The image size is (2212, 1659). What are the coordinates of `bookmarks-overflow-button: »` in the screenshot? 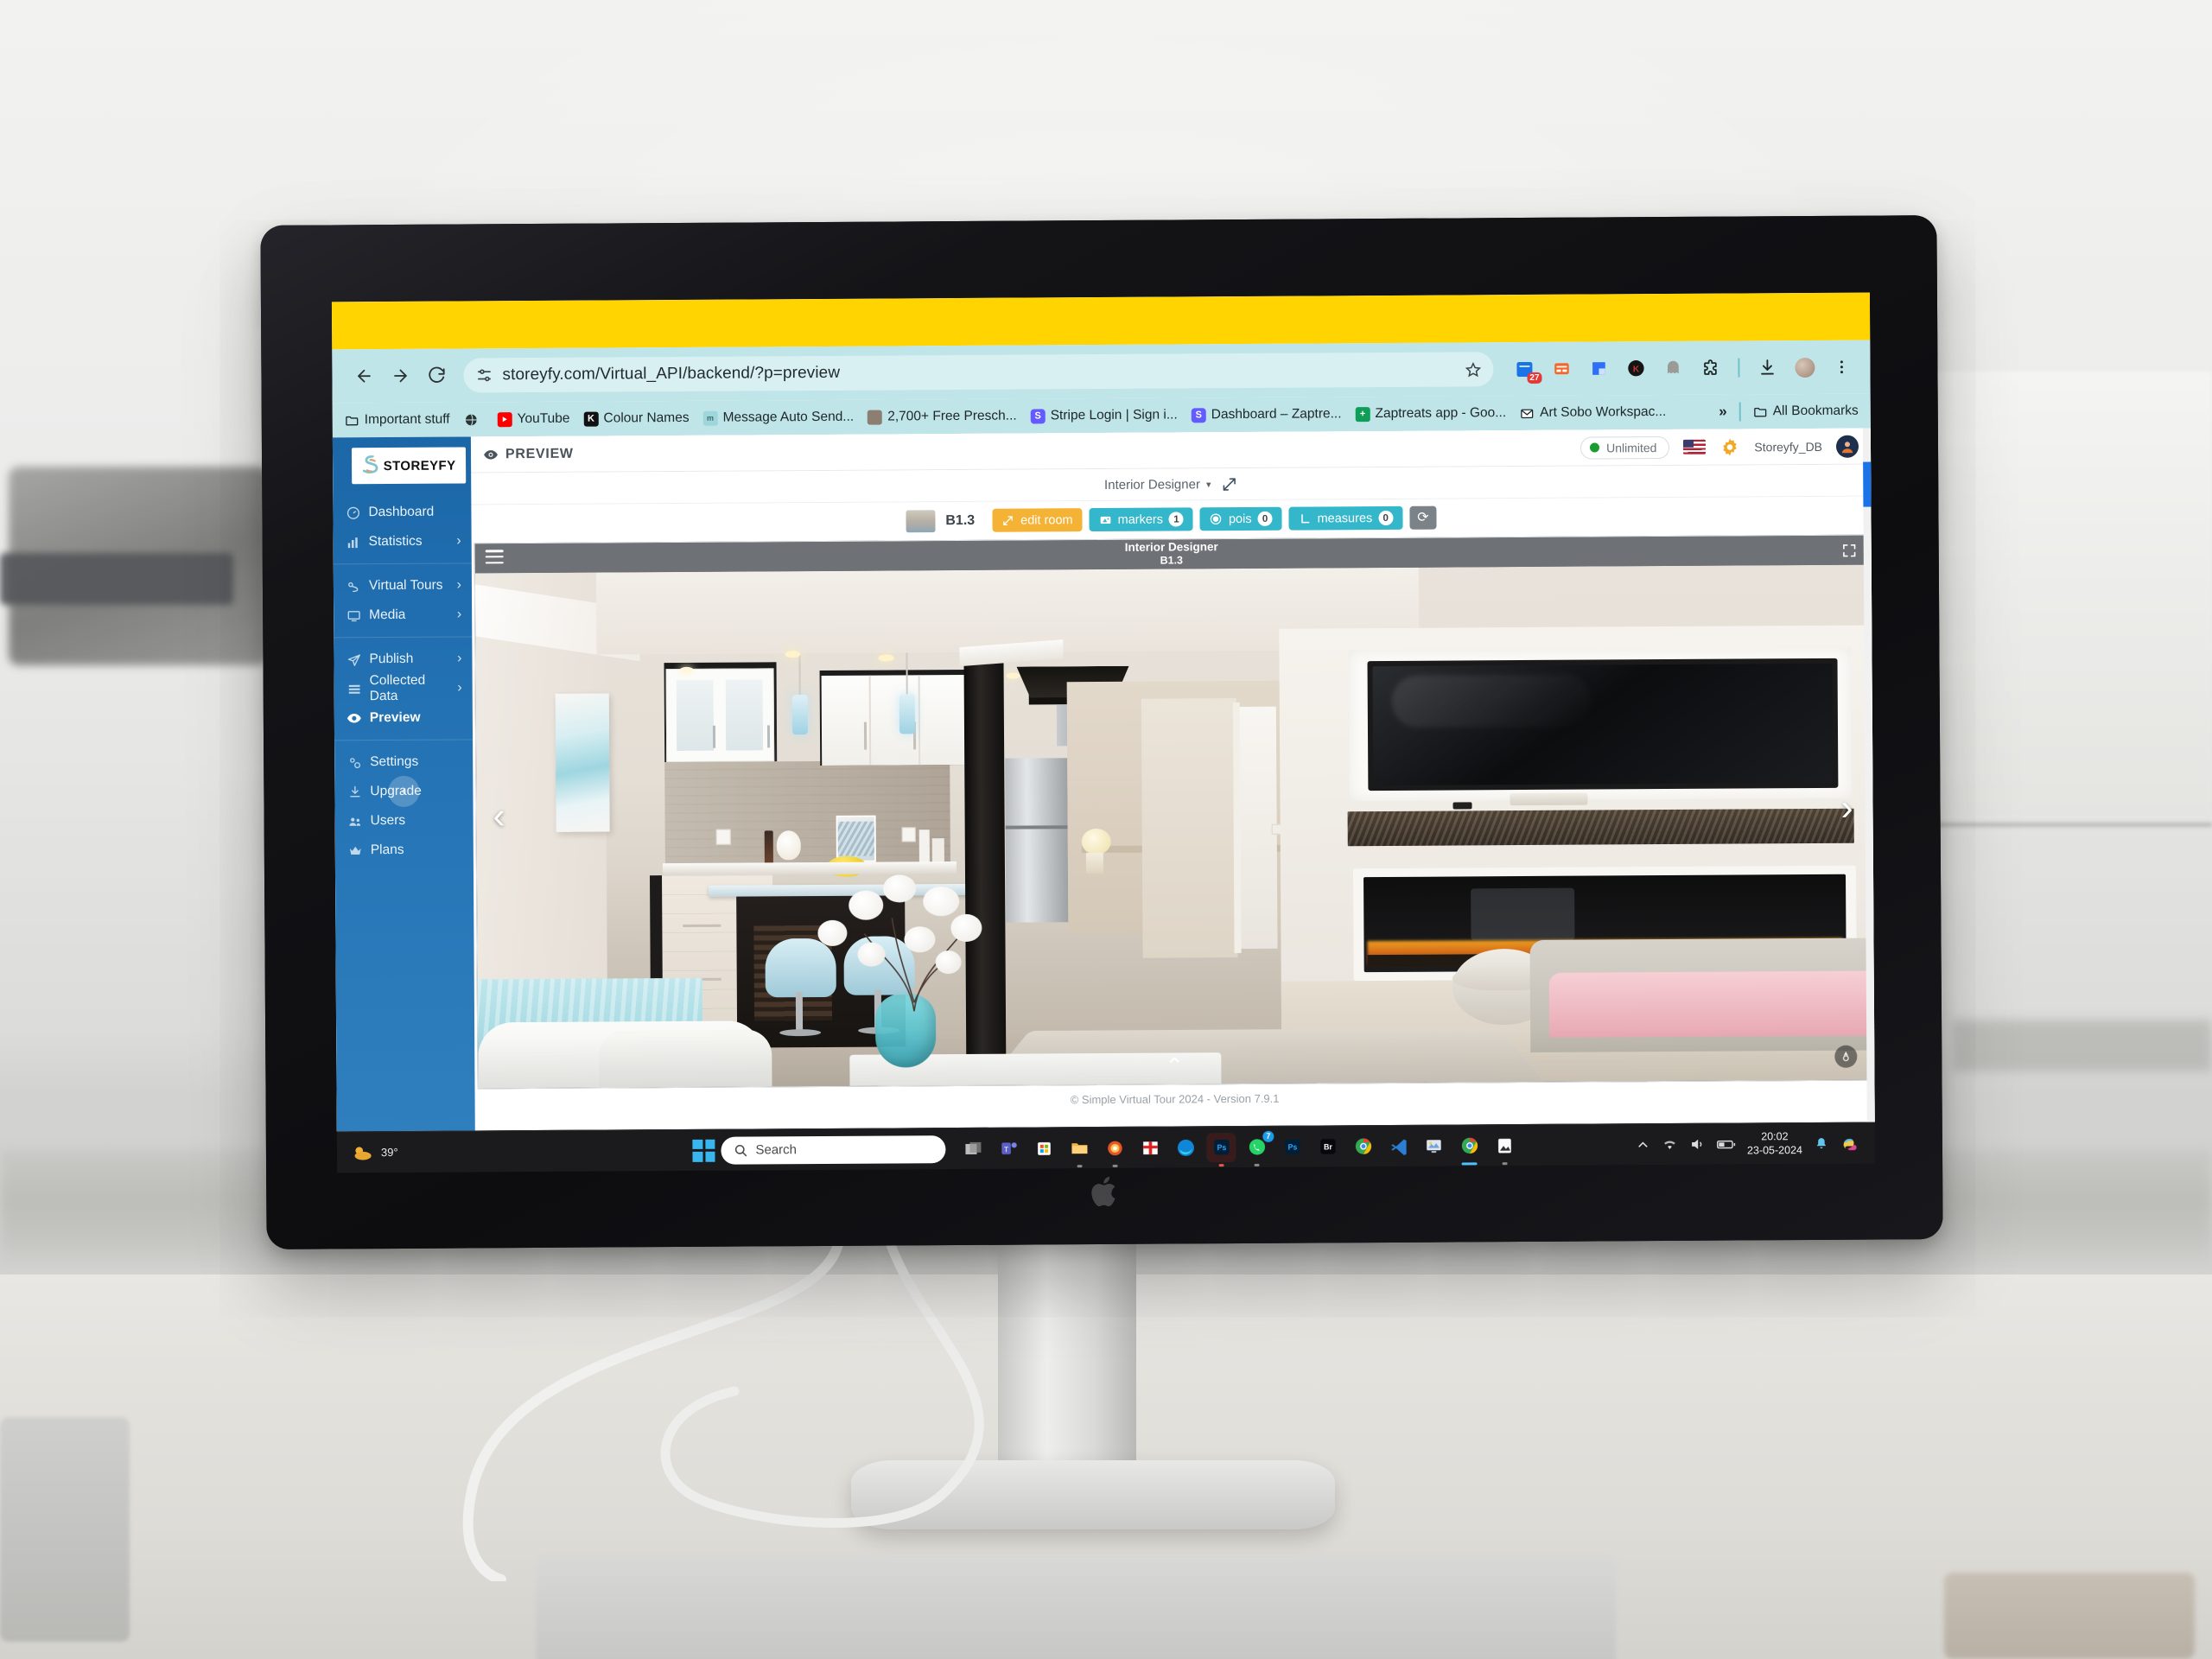 It's located at (1723, 412).